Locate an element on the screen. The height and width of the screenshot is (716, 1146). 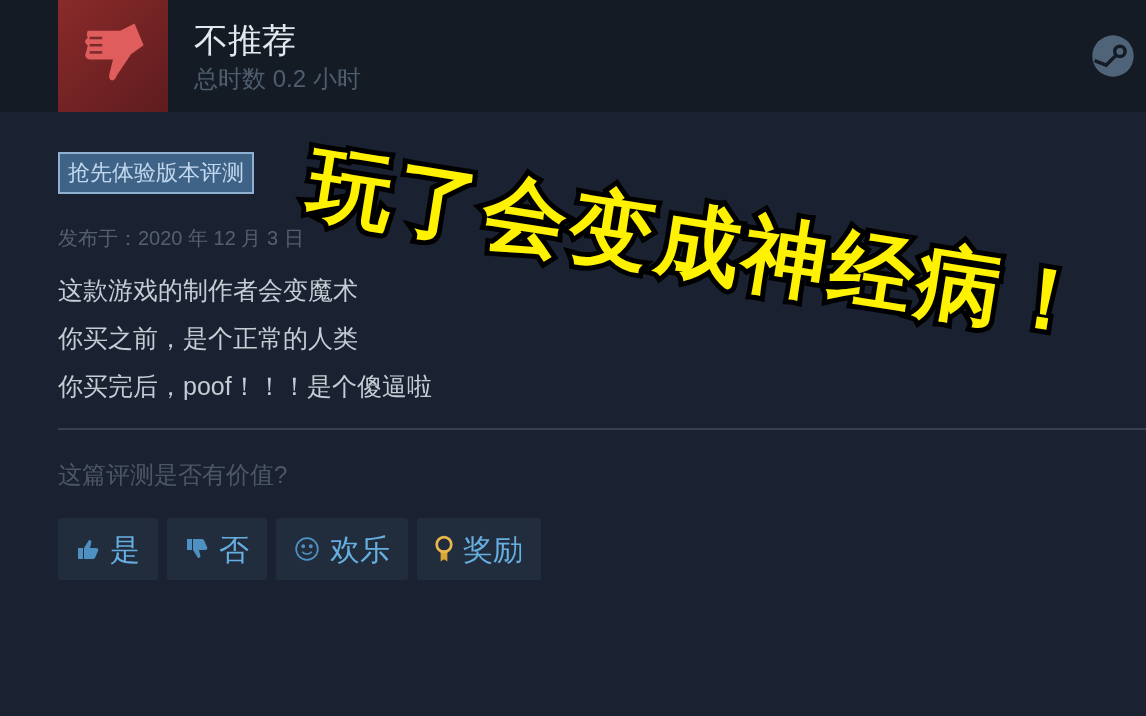
smiley-icon is located at coordinates (307, 549).